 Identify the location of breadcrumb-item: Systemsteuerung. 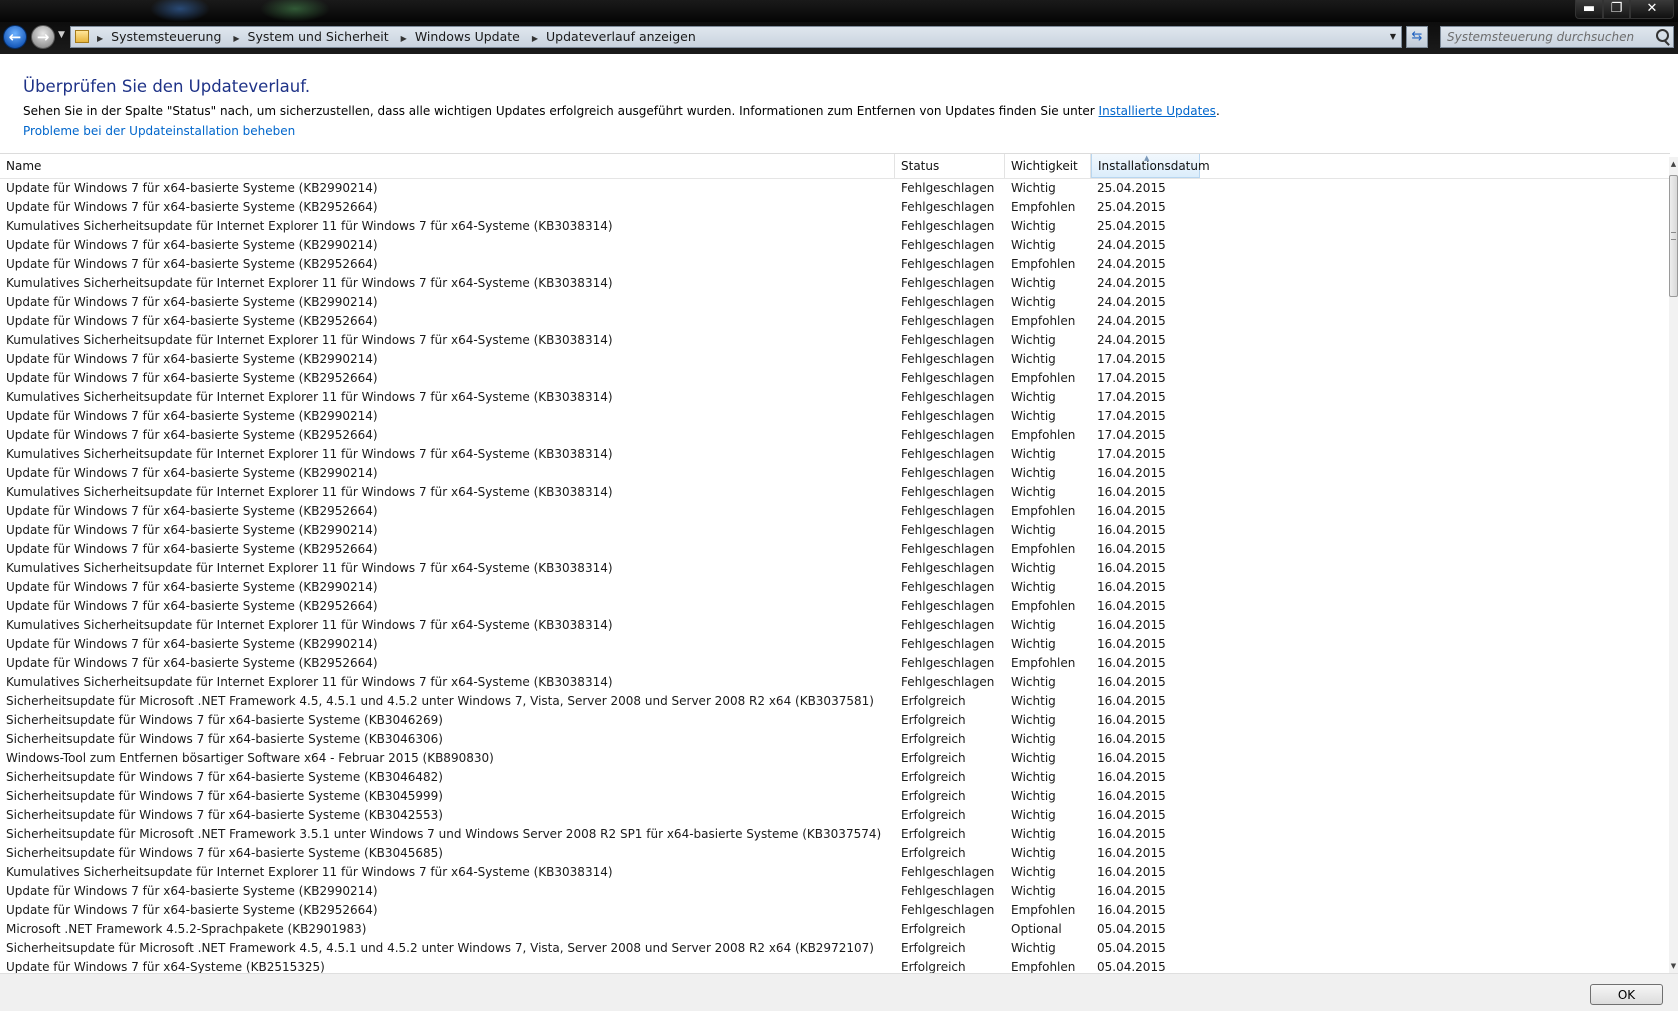
(166, 36).